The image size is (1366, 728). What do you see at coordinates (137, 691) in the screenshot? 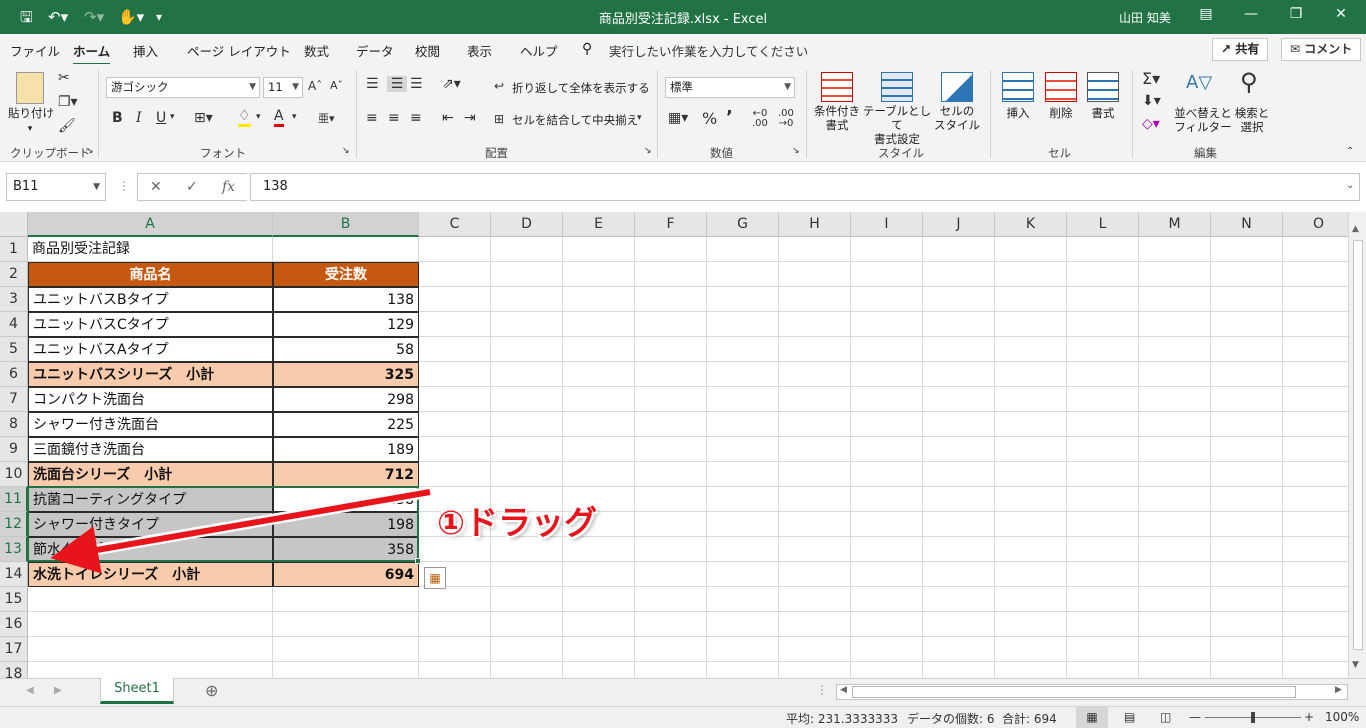
I see `sheet-tab-sheet1: Sheet1` at bounding box center [137, 691].